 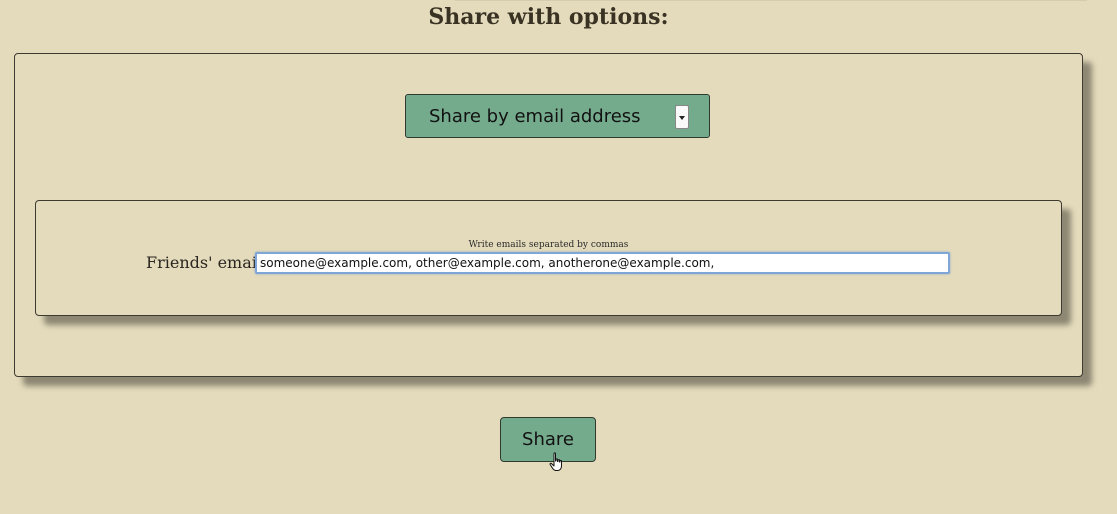 I want to click on top-divider, so click(x=771, y=0).